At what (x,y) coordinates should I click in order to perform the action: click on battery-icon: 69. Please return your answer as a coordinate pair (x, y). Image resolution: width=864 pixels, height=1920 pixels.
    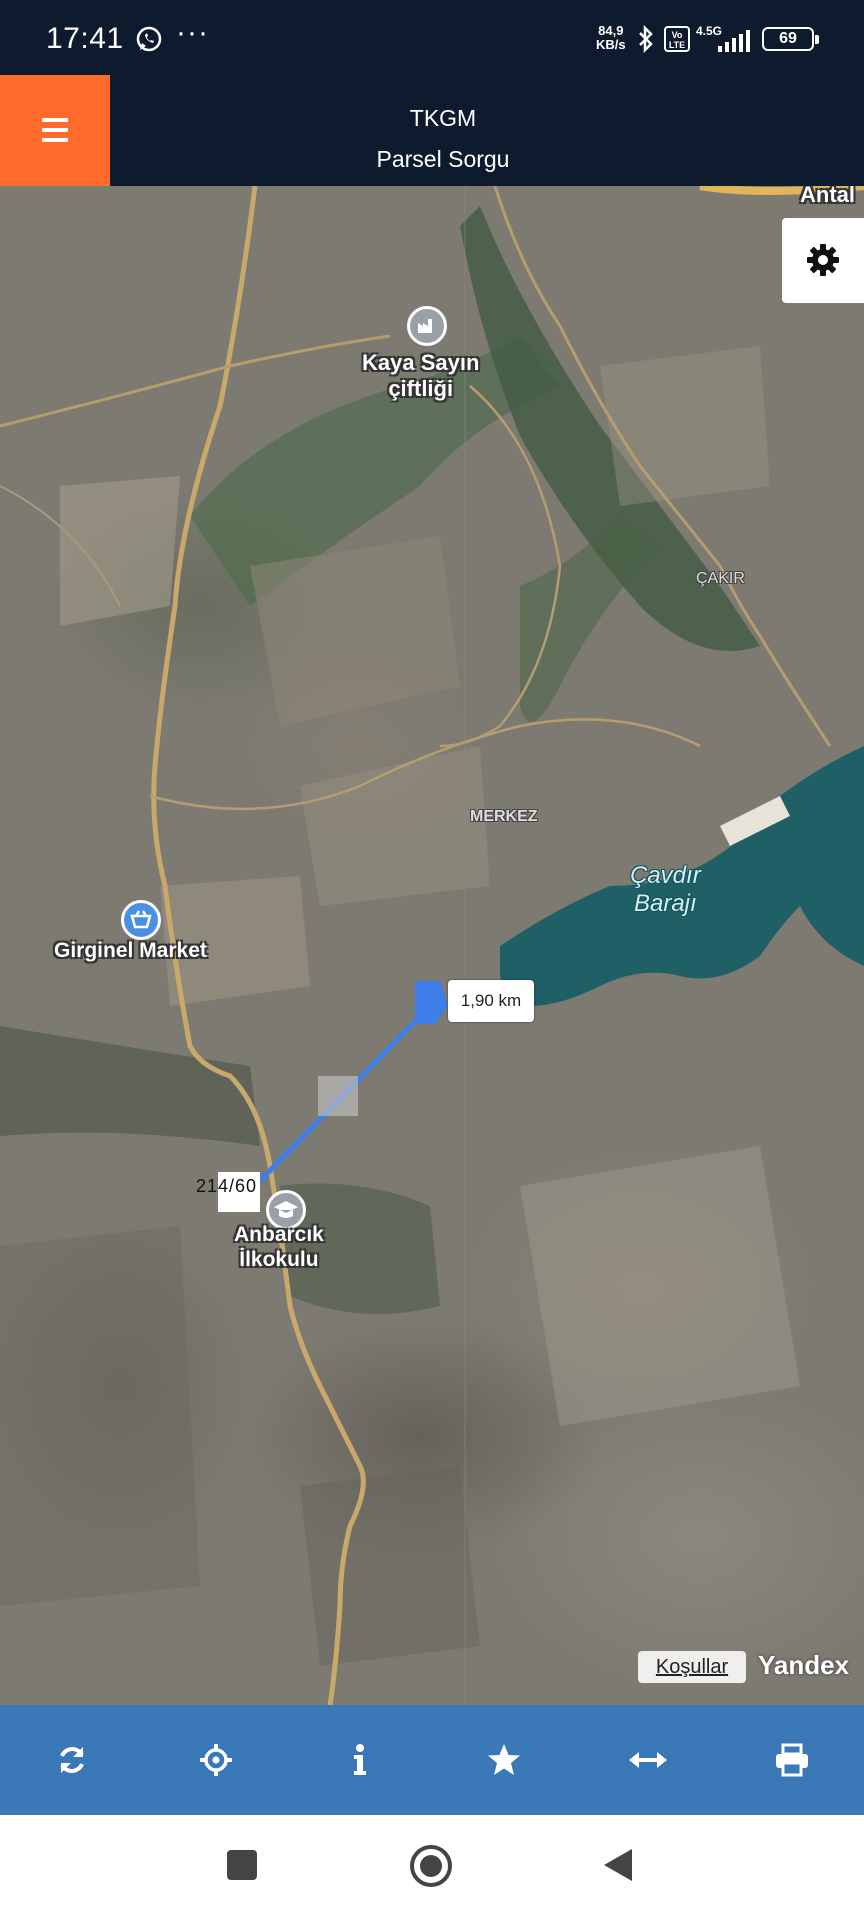
    Looking at the image, I should click on (790, 39).